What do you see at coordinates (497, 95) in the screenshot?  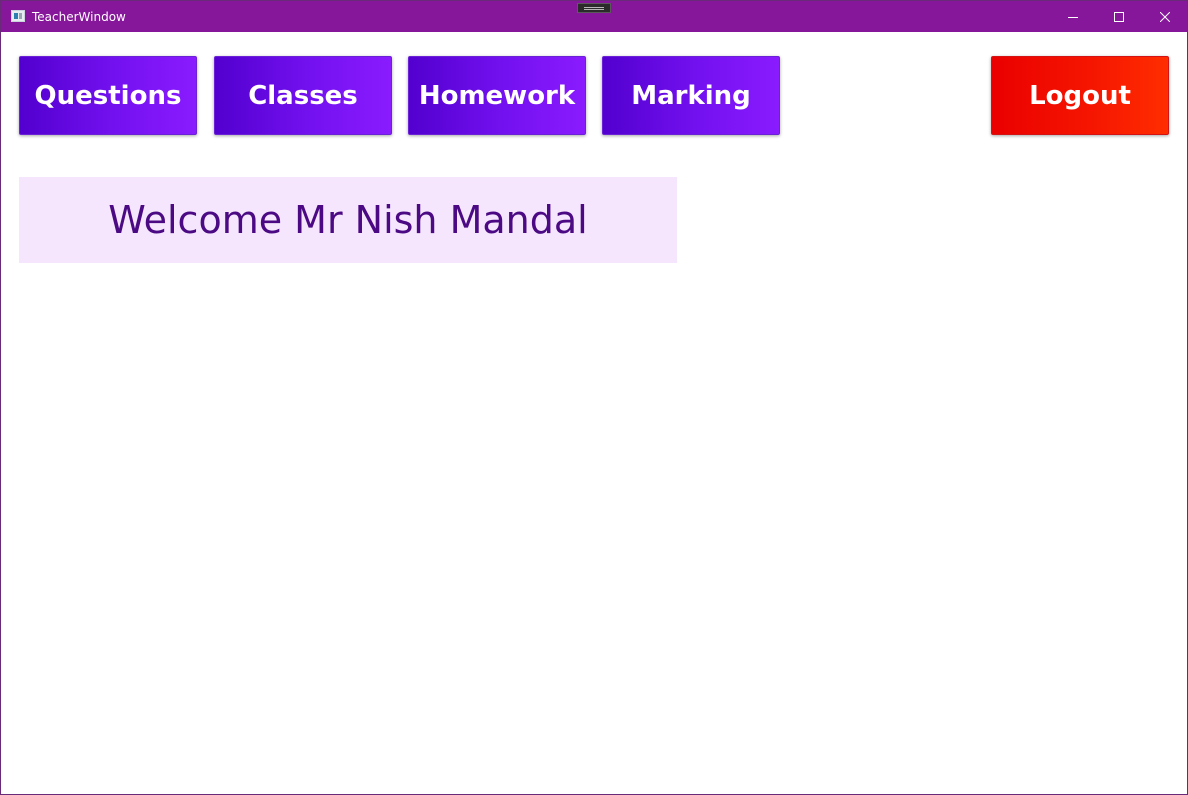 I see `homework-button: Homework` at bounding box center [497, 95].